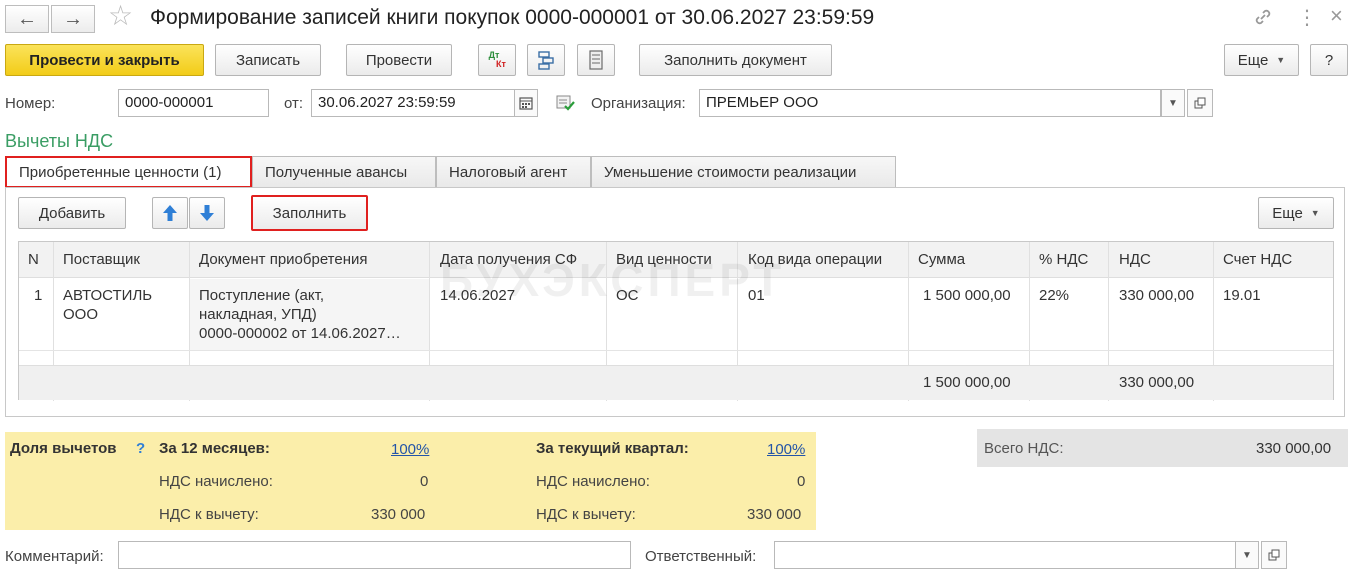 The width and height of the screenshot is (1351, 575). I want to click on vat-rate-cell: 22%, so click(1054, 295).